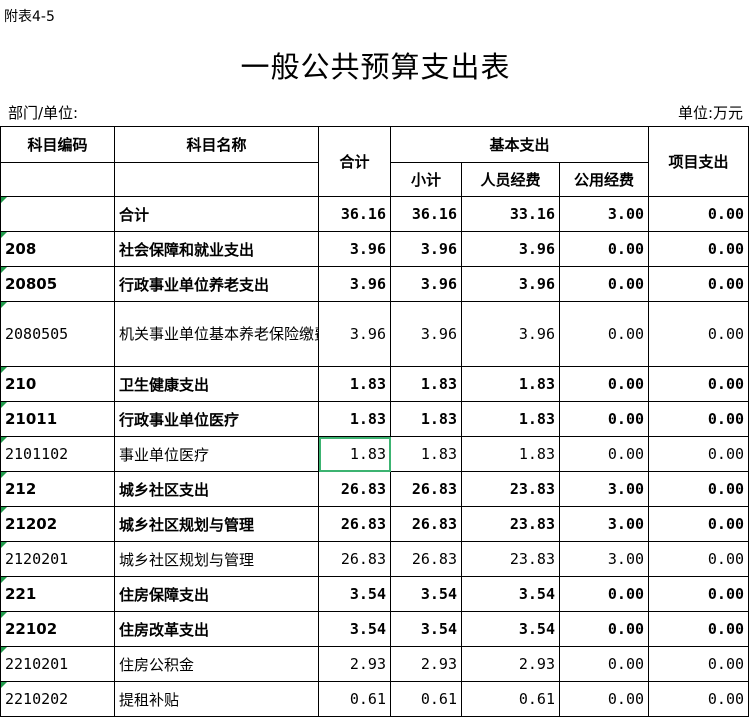  I want to click on cell-code: 22102, so click(57, 629).